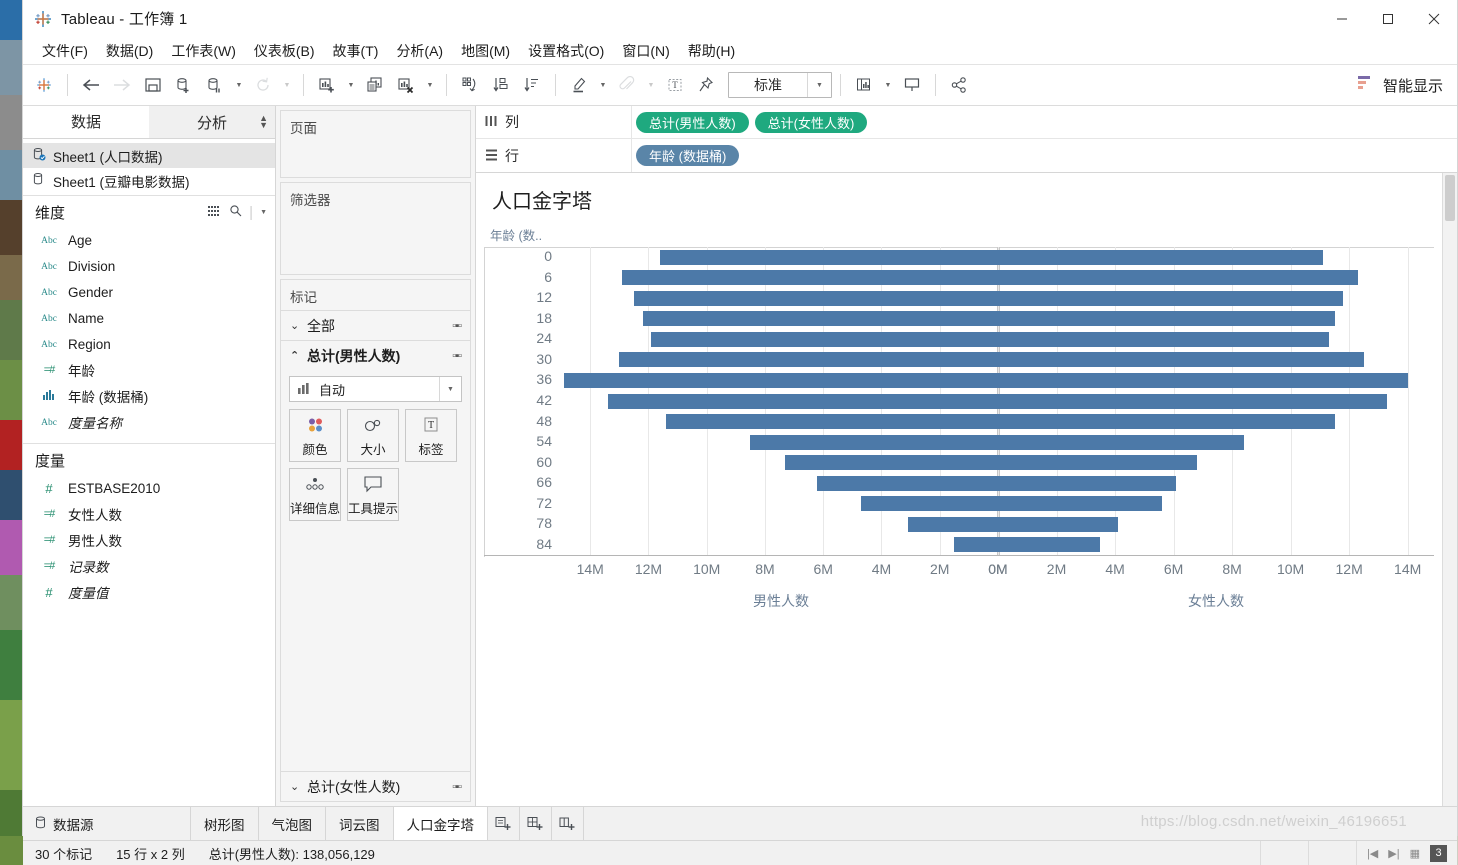 This screenshot has height=865, width=1458. Describe the element at coordinates (373, 494) in the screenshot. I see `marks-tooltip-button: 工具提示` at that location.